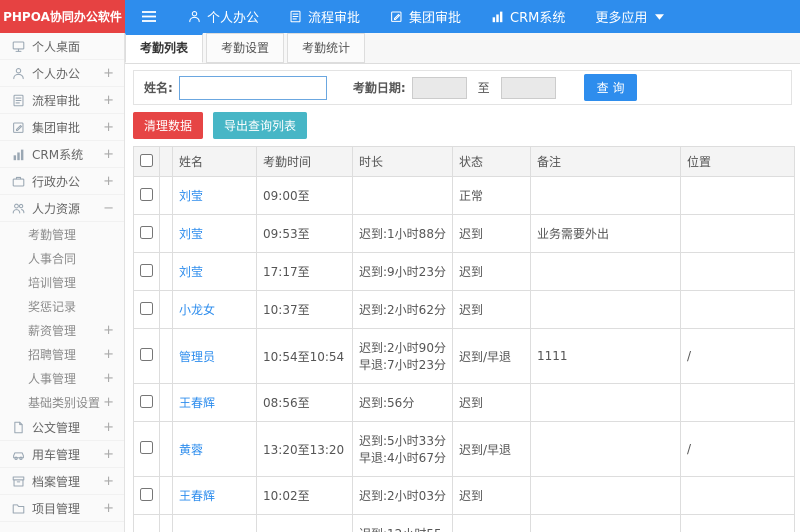  I want to click on sidebar-item-recruitment-management: 招聘管理 +, so click(62, 354).